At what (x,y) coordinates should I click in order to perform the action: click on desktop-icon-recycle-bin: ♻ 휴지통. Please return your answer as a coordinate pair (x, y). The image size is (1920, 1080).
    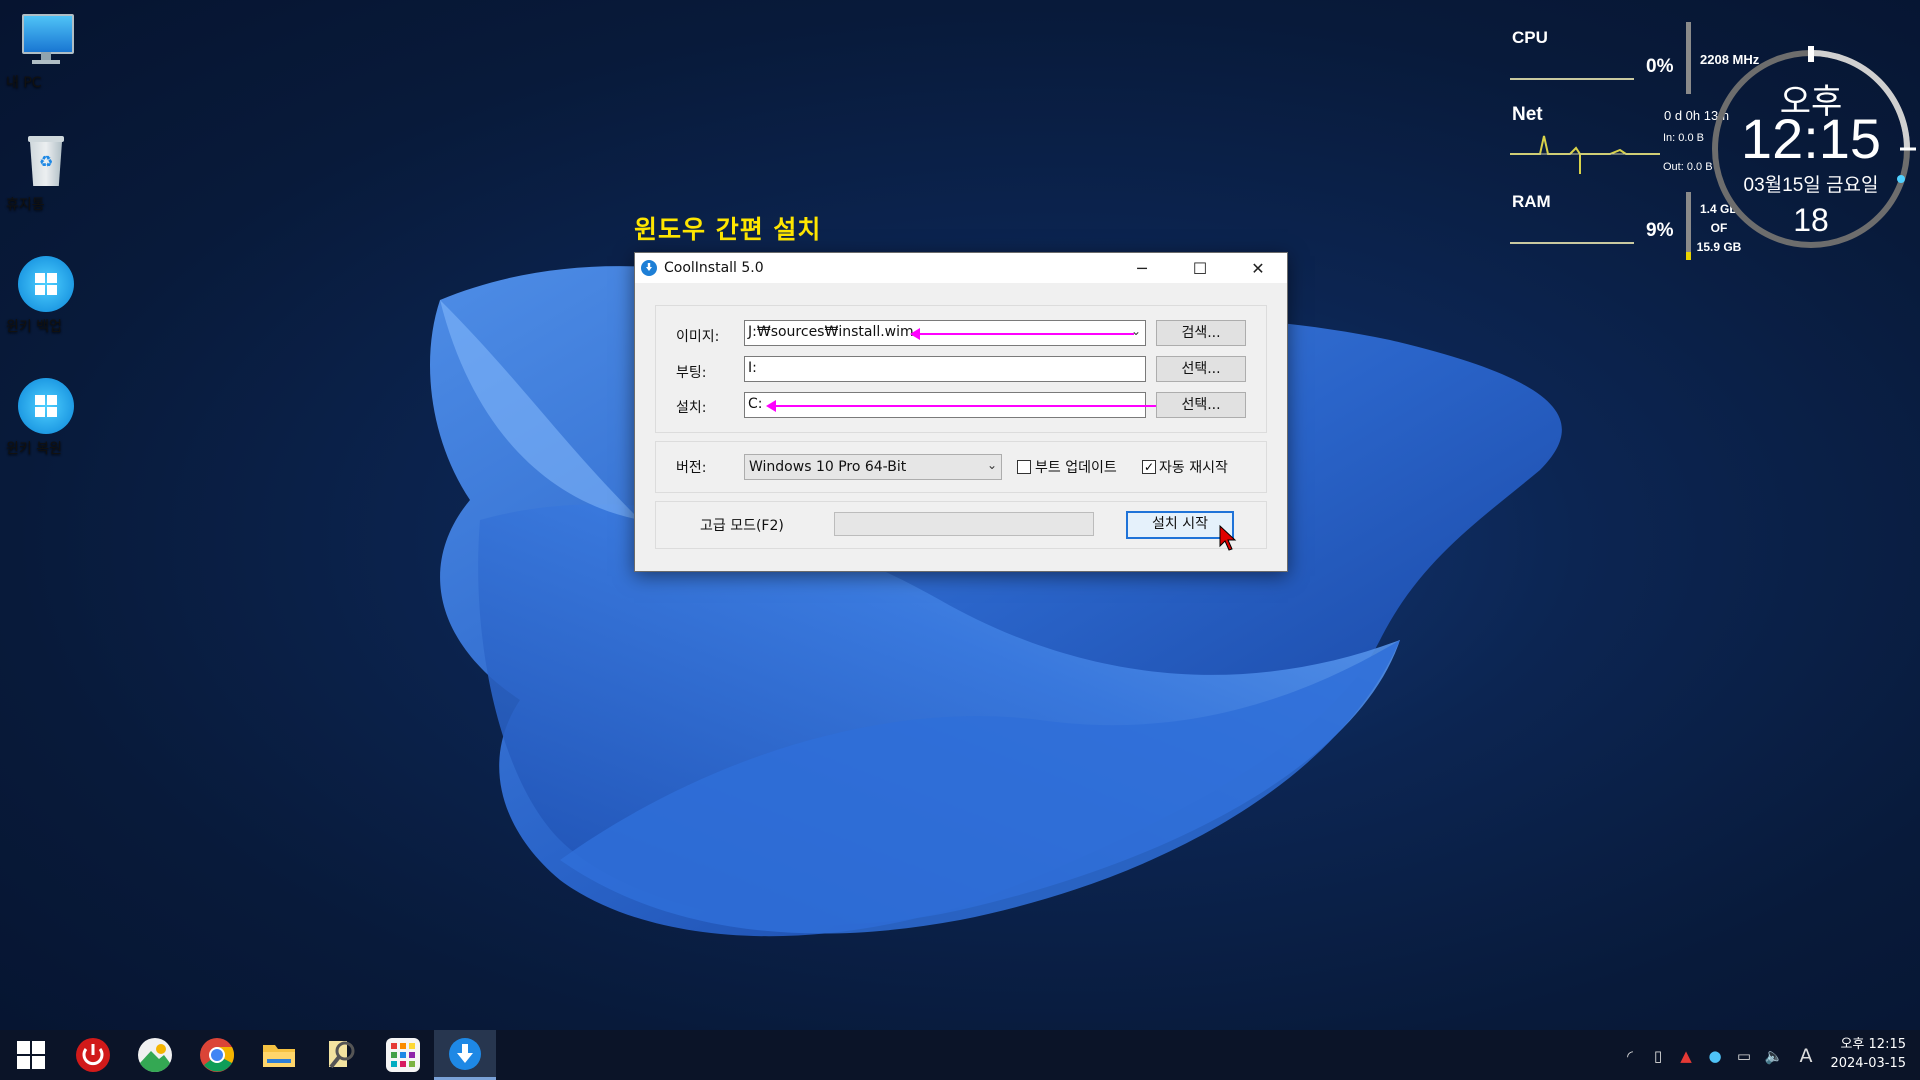
    Looking at the image, I should click on (46, 173).